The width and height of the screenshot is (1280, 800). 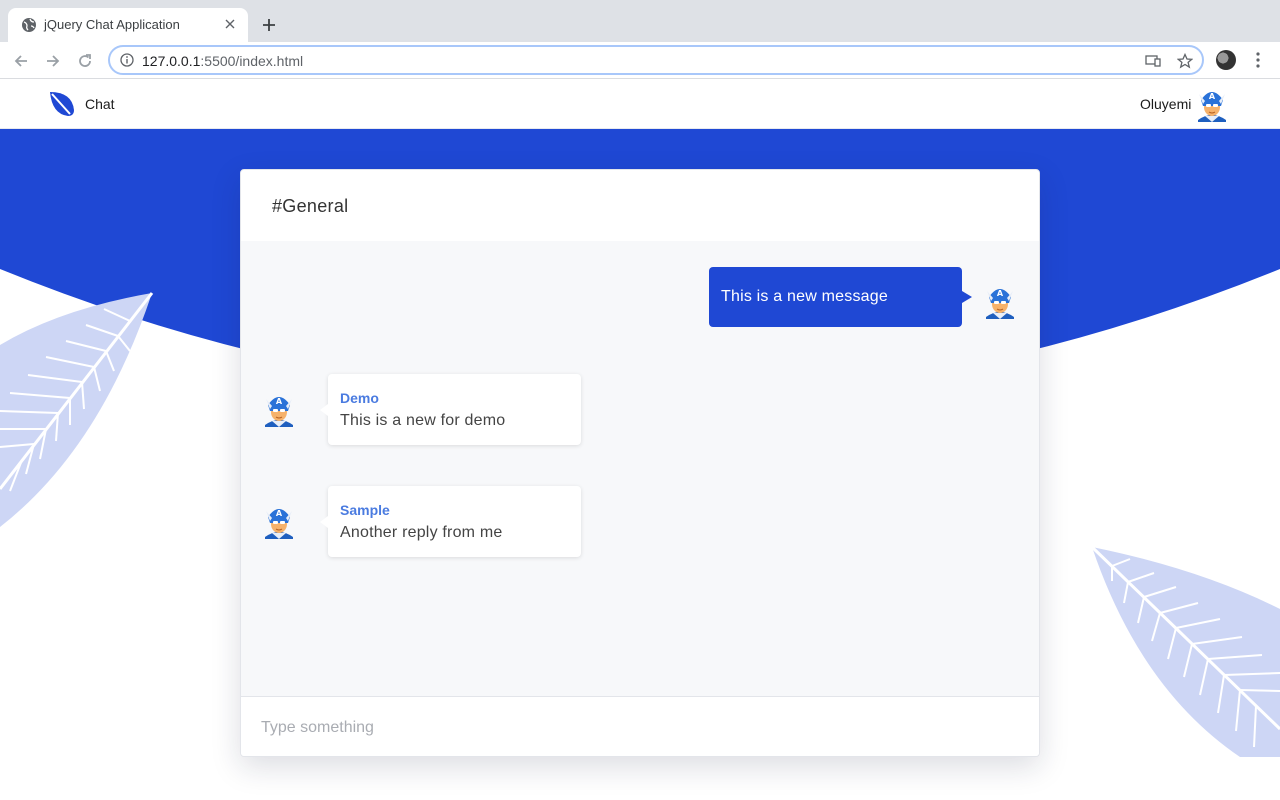 I want to click on browser-tab: jQuery Chat Application, so click(x=128, y=25).